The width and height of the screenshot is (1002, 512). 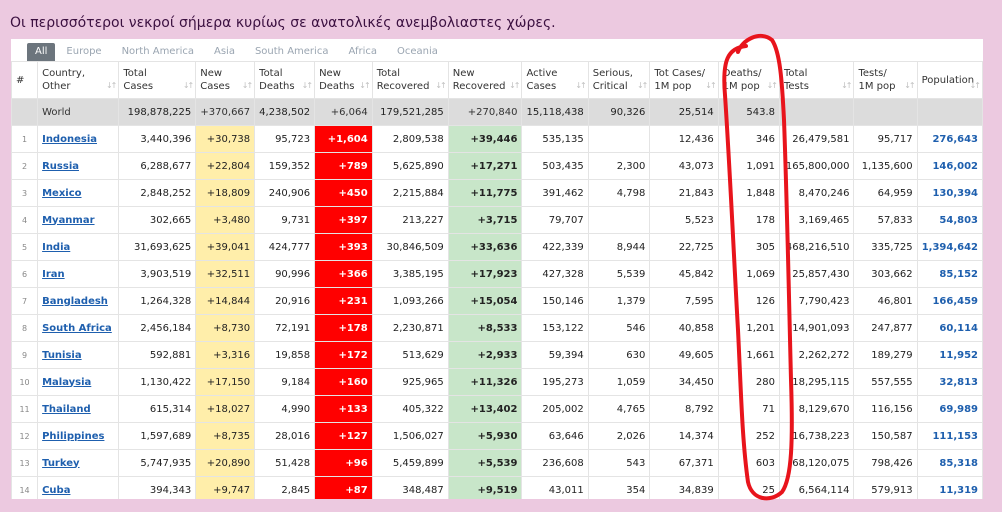 What do you see at coordinates (816, 193) in the screenshot?
I see `table-cell: 8,470,246` at bounding box center [816, 193].